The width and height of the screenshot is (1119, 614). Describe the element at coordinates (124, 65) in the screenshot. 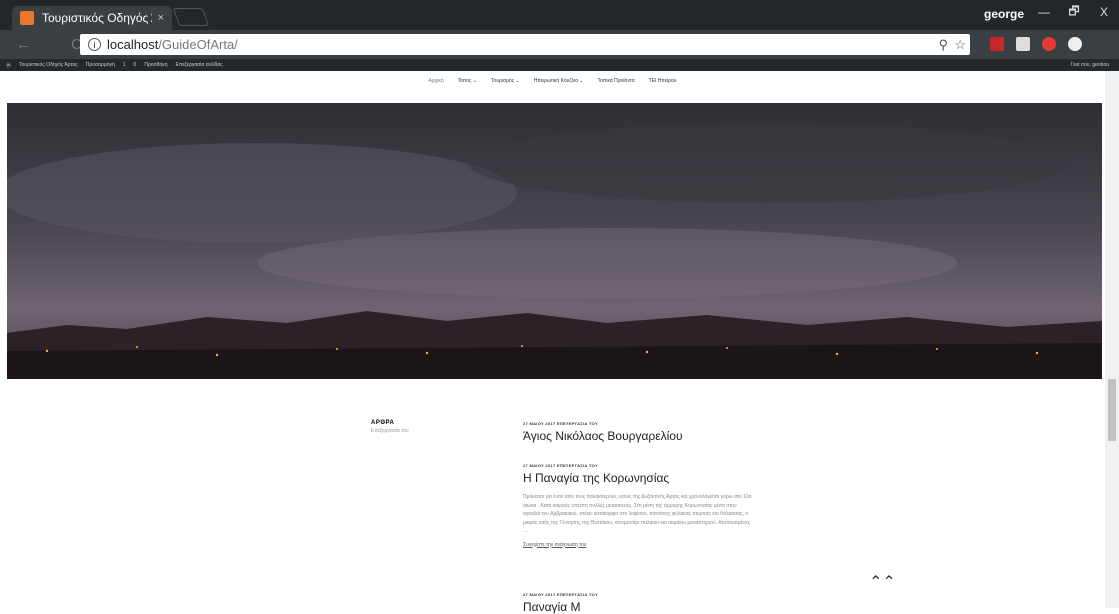

I see `admin-updates: 1` at that location.